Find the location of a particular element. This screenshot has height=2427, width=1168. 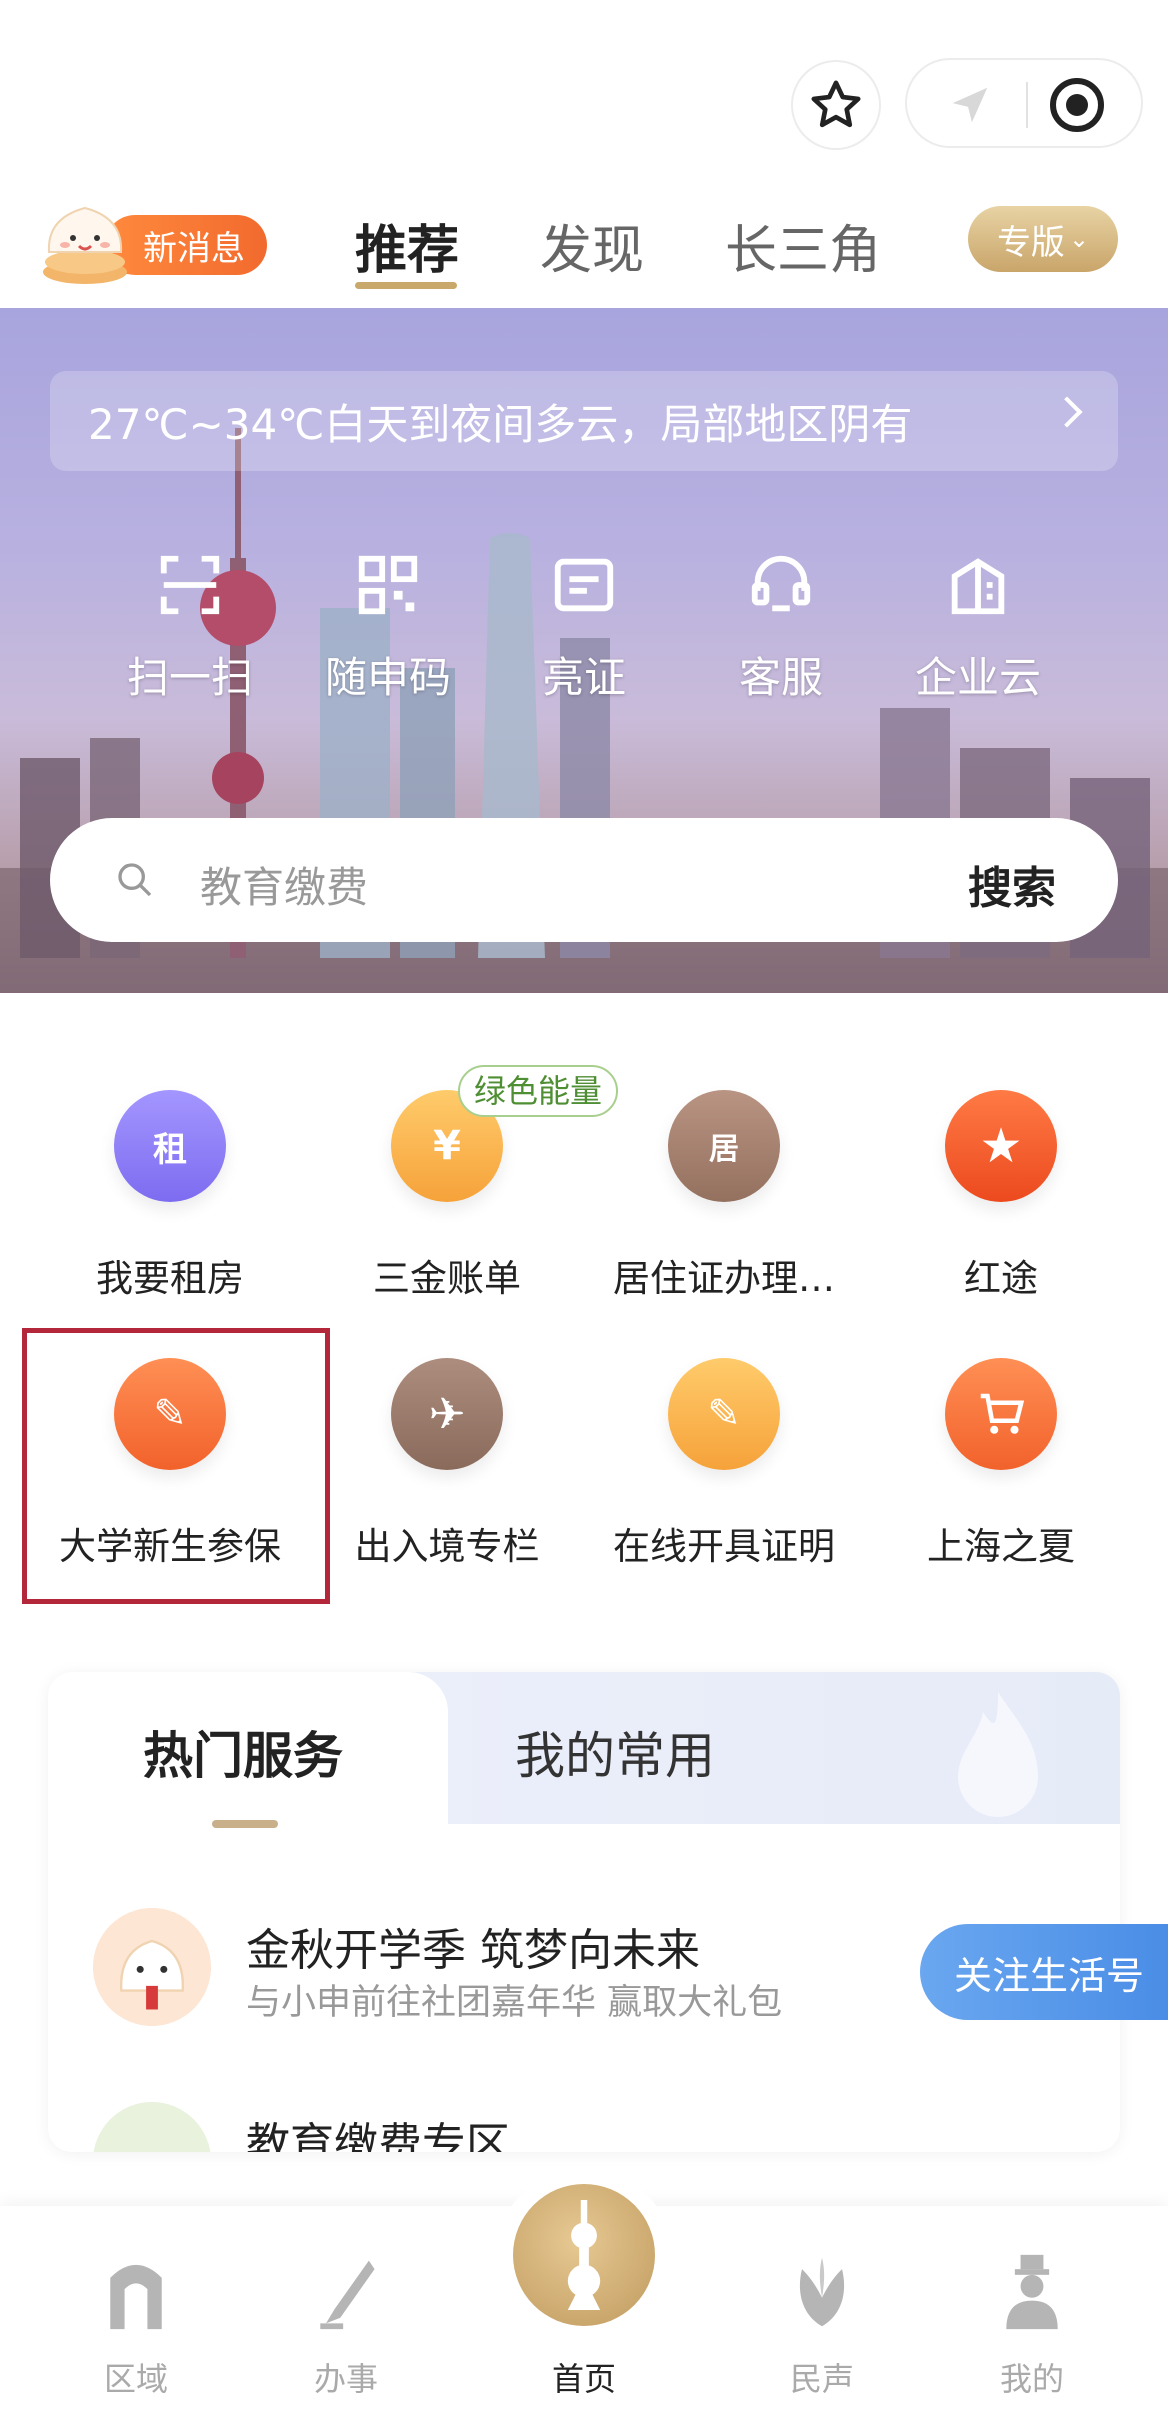

house-icon: 租 is located at coordinates (170, 1146).